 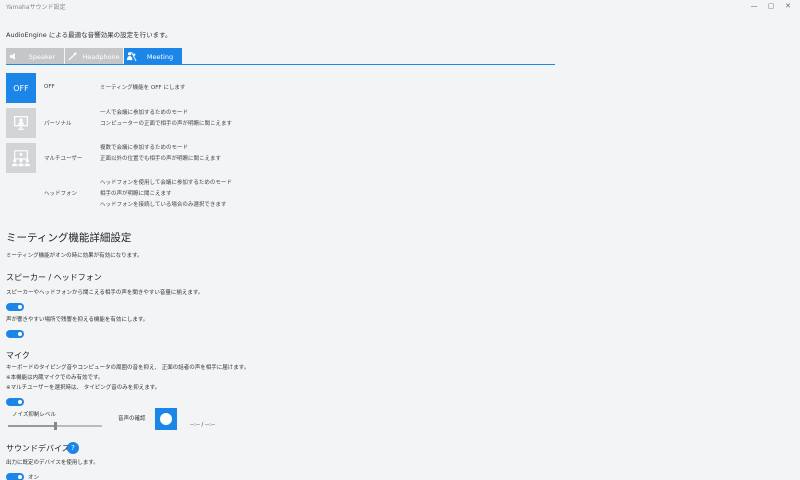 I want to click on voice-check-button, so click(x=166, y=419).